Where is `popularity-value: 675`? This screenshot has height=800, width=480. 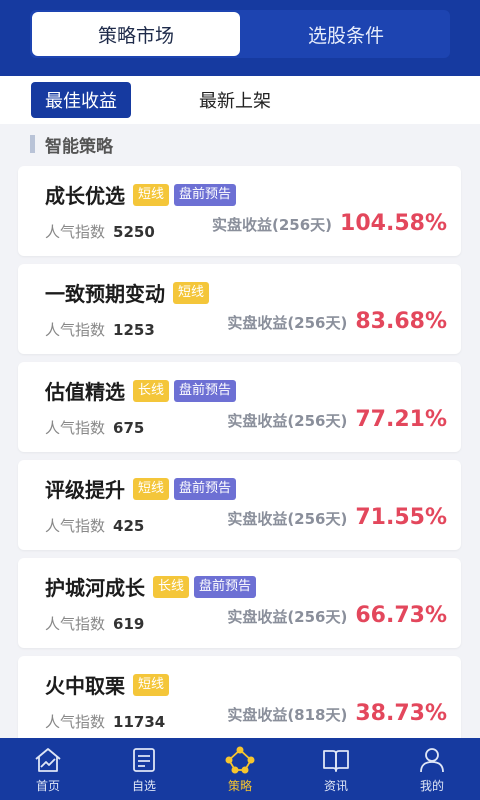 popularity-value: 675 is located at coordinates (129, 428).